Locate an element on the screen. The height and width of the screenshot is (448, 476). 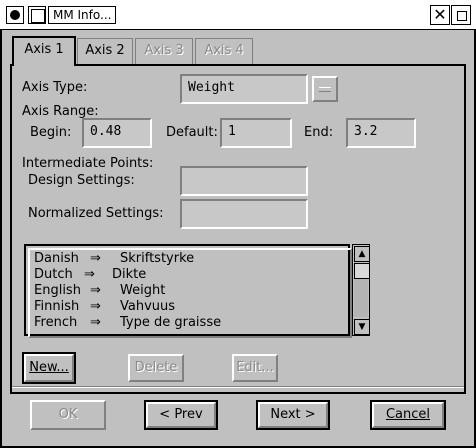
scroll-down-icon: ▼ is located at coordinates (362, 327).